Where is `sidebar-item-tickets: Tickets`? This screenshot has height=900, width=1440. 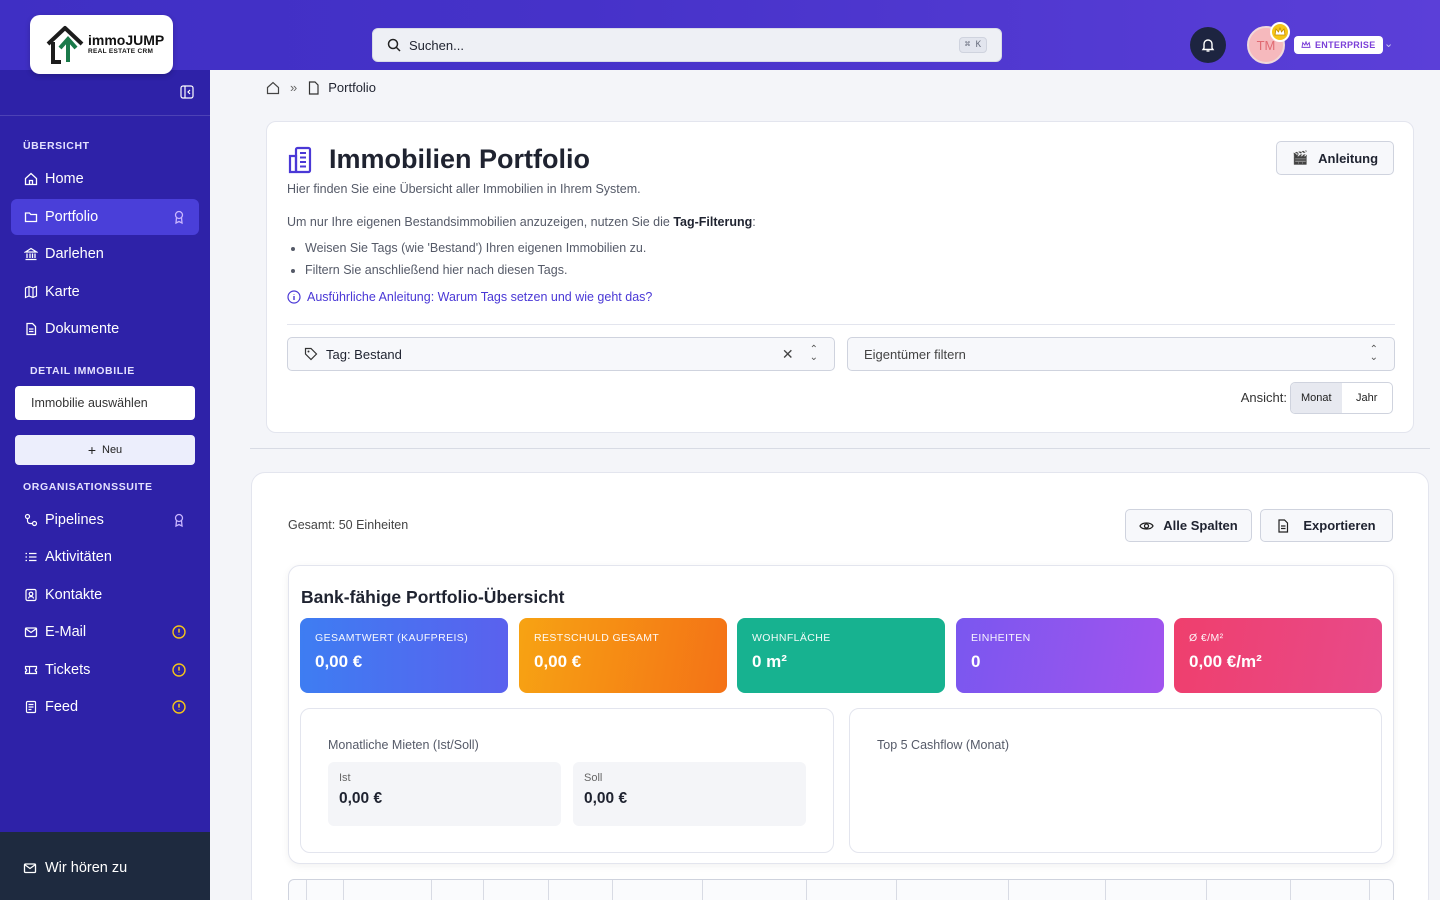
sidebar-item-tickets: Tickets is located at coordinates (105, 670).